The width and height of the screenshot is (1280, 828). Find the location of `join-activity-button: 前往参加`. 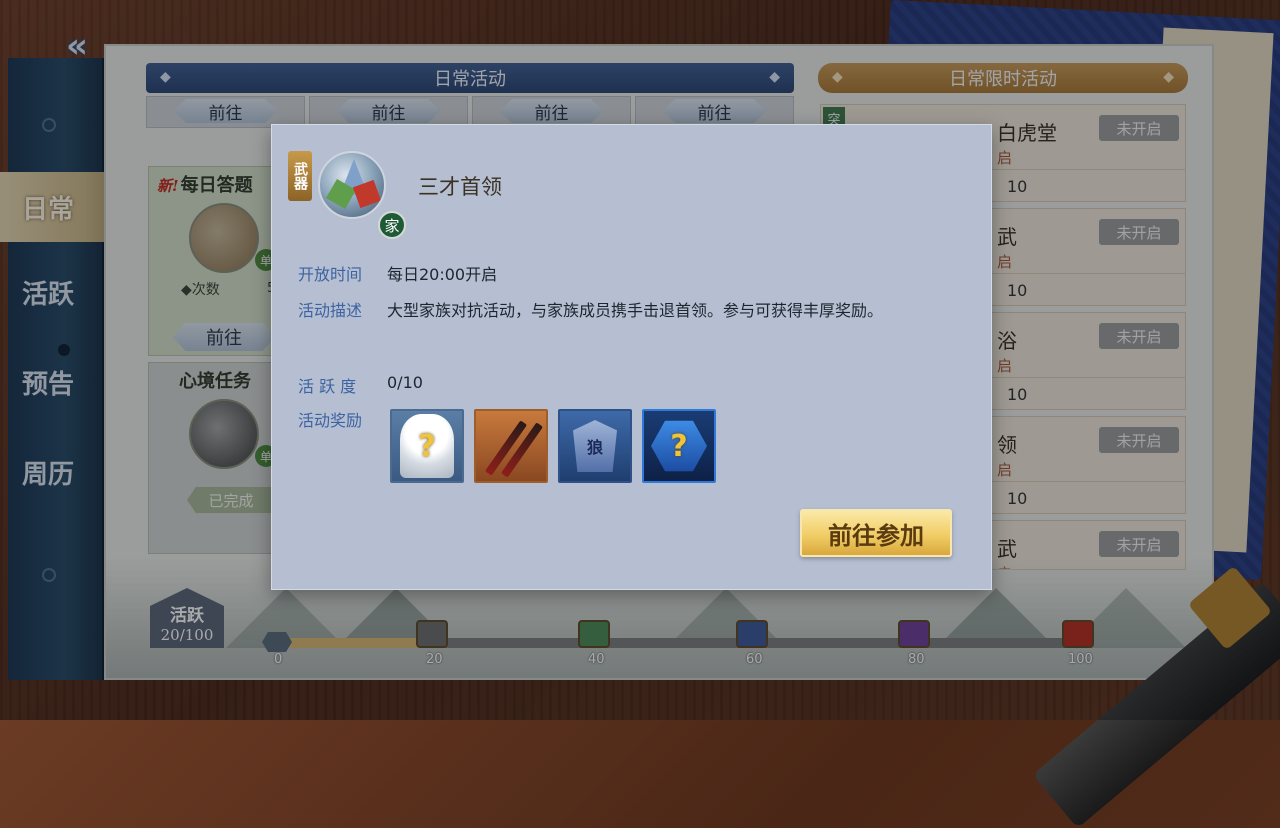

join-activity-button: 前往参加 is located at coordinates (876, 533).